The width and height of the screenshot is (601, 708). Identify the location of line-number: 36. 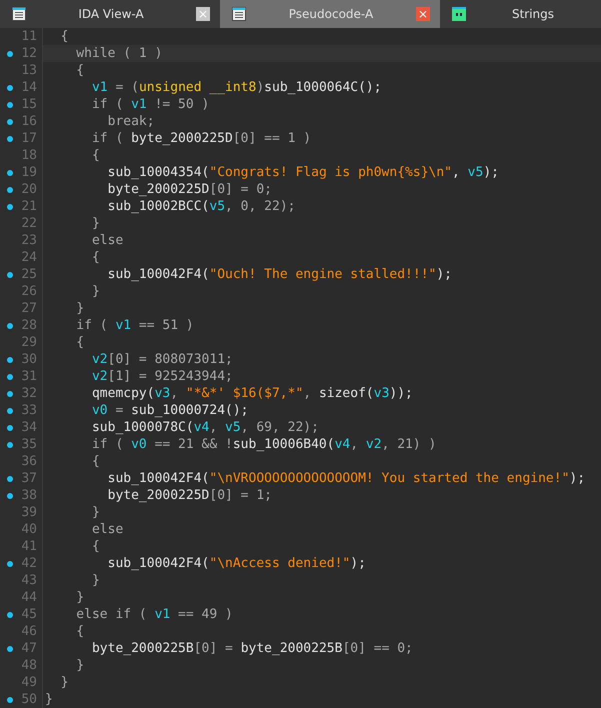
(29, 461).